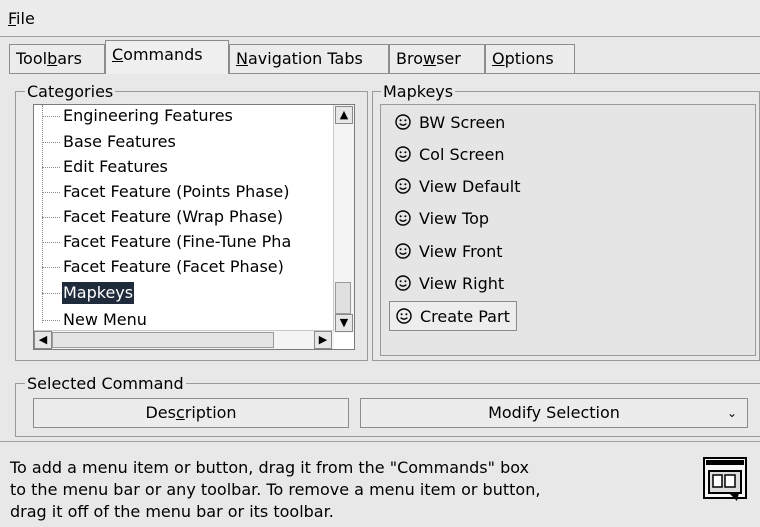  What do you see at coordinates (98, 293) in the screenshot?
I see `tree-item-label: Mapkeys` at bounding box center [98, 293].